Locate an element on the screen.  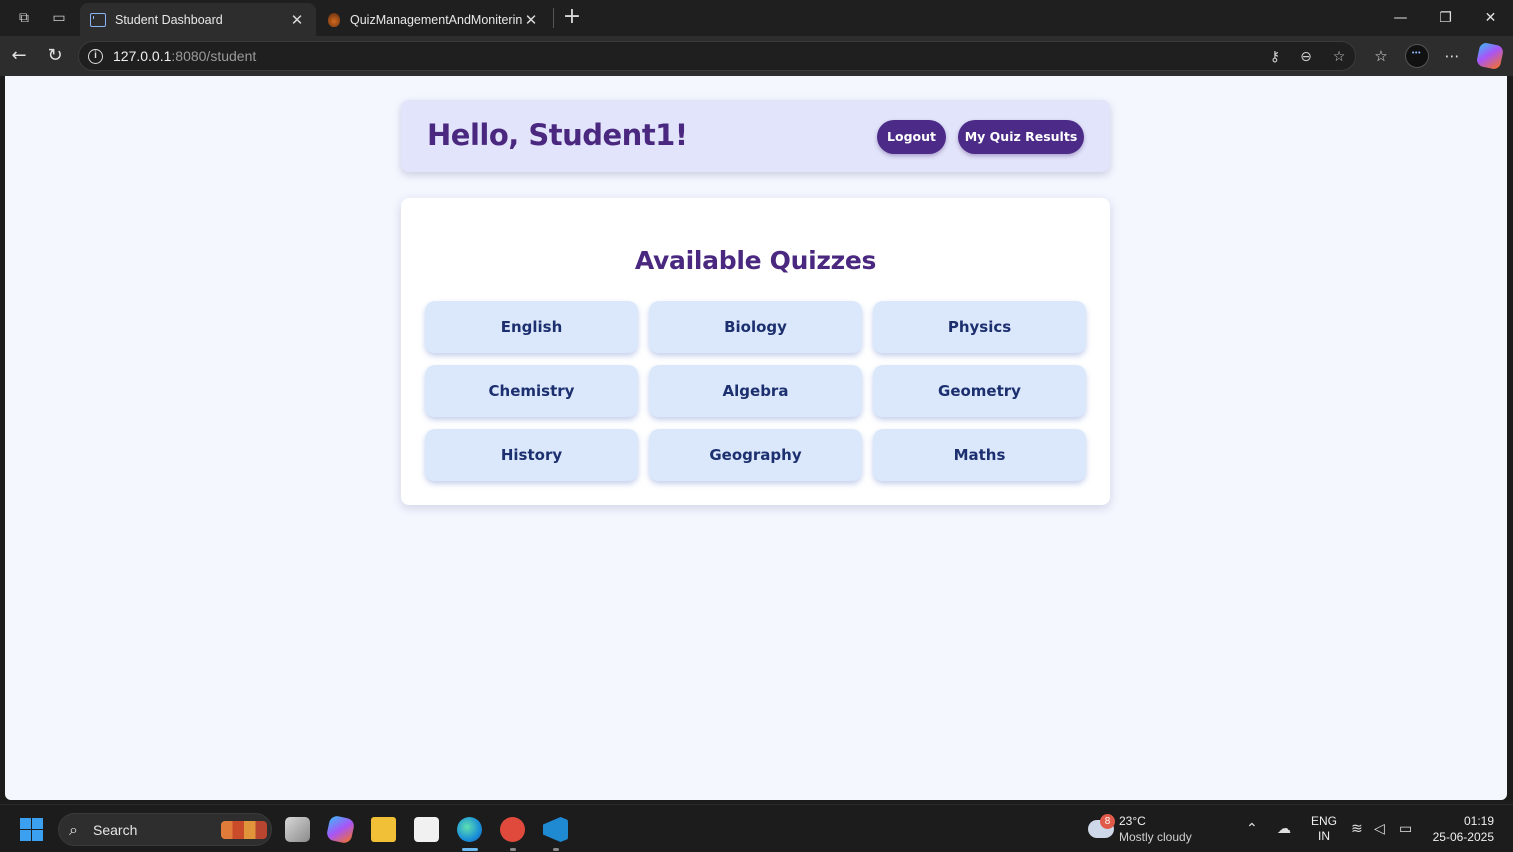
quiz-english: English is located at coordinates (531, 327).